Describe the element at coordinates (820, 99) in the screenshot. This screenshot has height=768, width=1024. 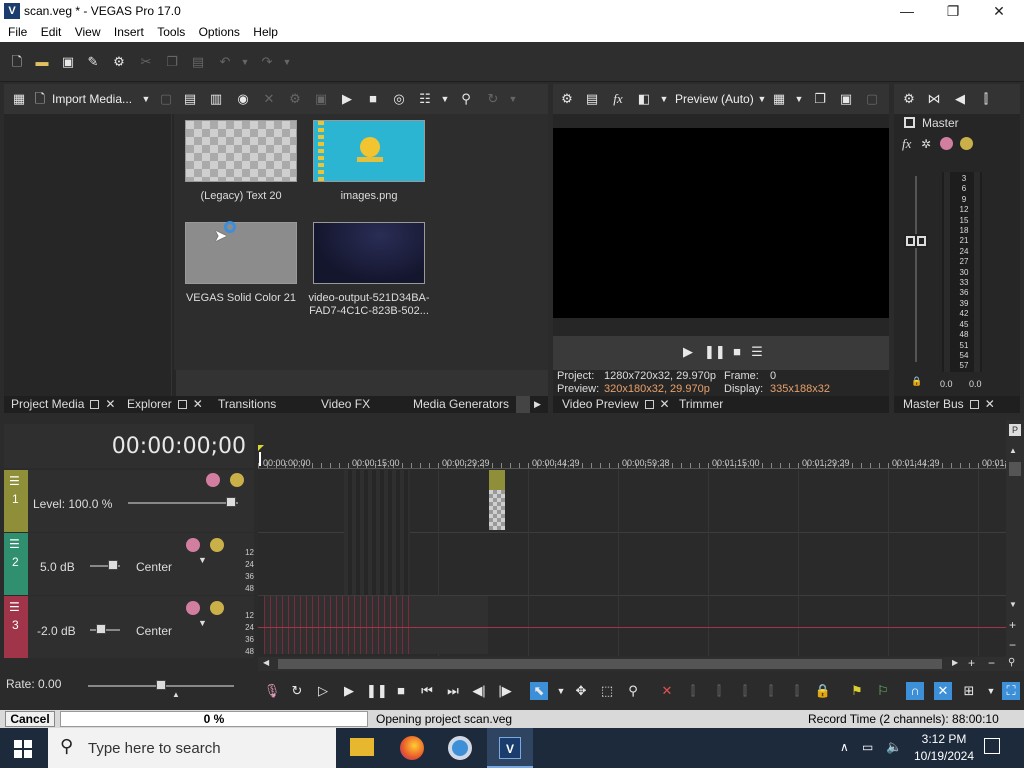
I see `copy-snapshot-icon: ❐` at that location.